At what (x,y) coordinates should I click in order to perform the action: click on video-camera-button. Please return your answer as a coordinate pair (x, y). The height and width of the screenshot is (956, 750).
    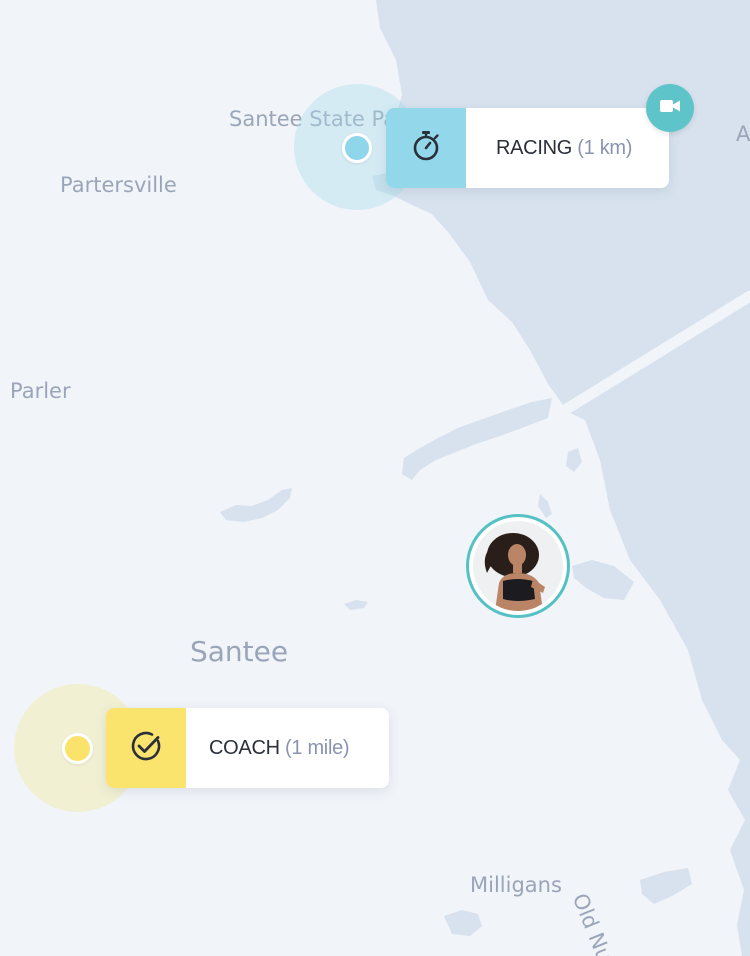
    Looking at the image, I should click on (670, 108).